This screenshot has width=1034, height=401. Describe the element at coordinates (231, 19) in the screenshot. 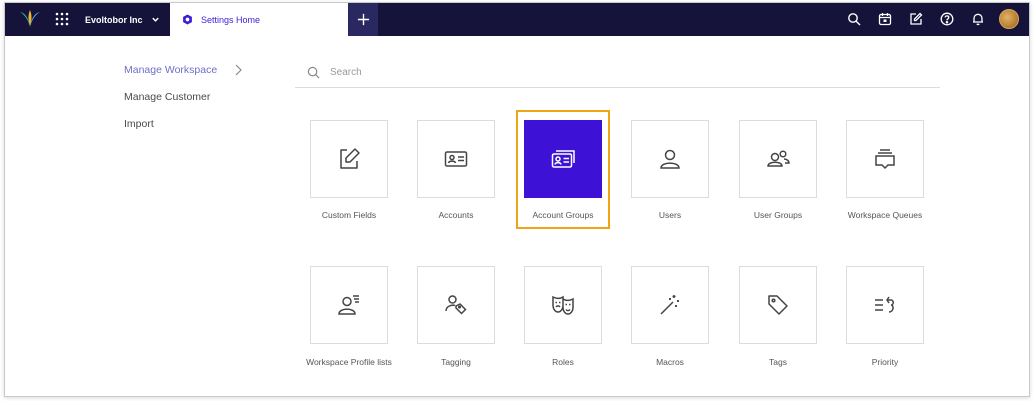

I see `tab-label: Settings Home` at that location.